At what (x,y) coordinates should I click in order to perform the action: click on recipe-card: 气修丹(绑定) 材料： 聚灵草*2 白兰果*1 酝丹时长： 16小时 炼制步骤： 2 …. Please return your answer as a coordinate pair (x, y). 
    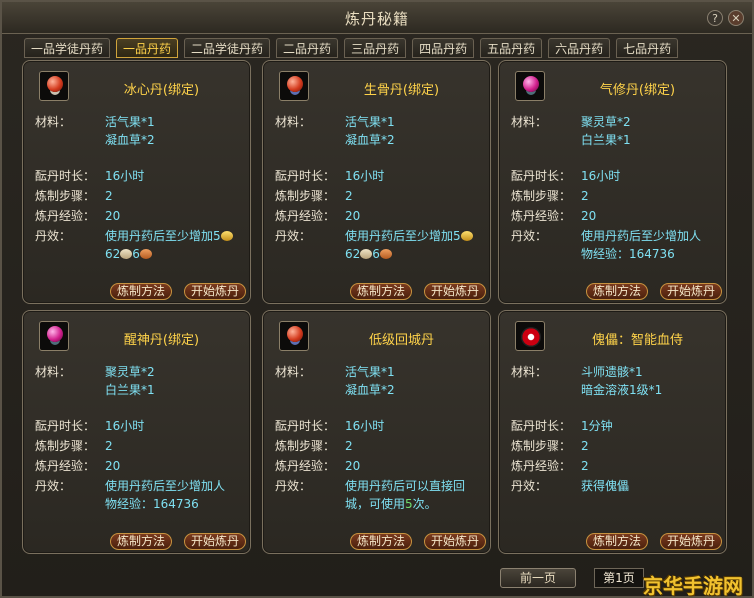
    Looking at the image, I should click on (612, 182).